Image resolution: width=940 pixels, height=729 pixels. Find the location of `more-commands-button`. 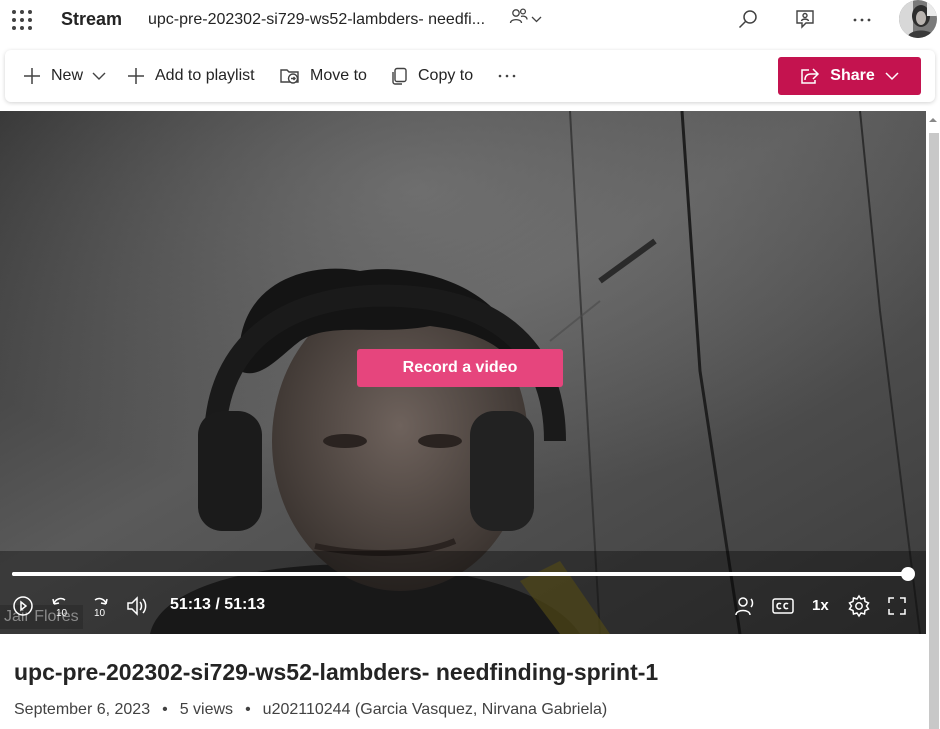

more-commands-button is located at coordinates (507, 76).